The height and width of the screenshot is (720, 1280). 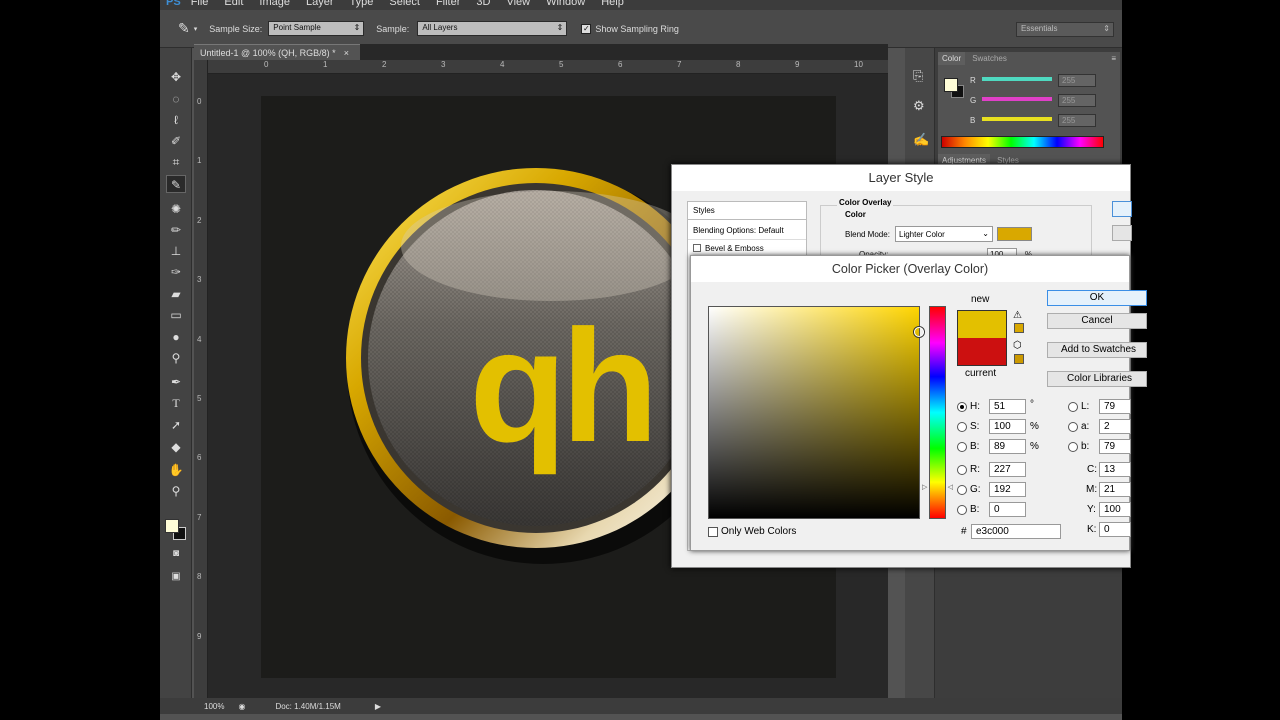 I want to click on panel-menu-icon: ≡, so click(x=1113, y=58).